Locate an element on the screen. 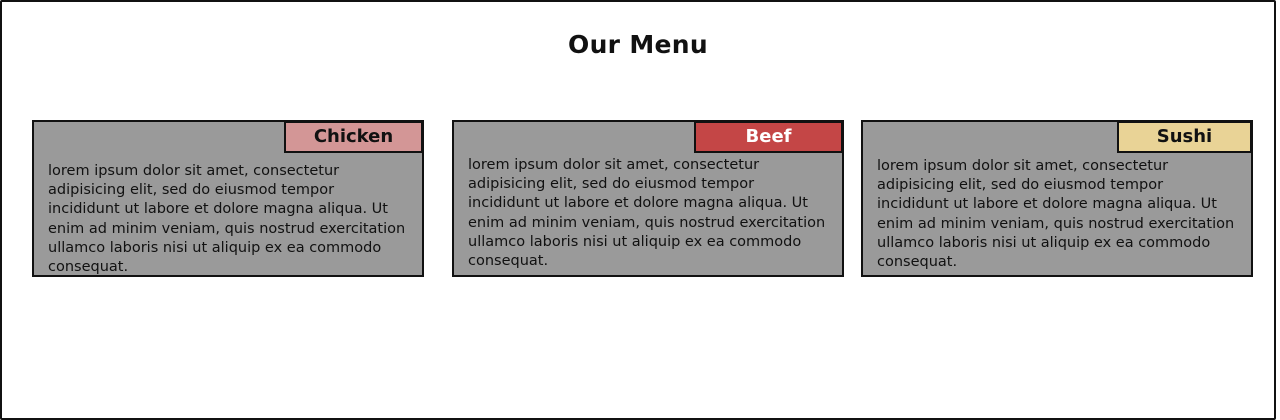 The image size is (1280, 420). page-title: Our Menu is located at coordinates (638, 44).